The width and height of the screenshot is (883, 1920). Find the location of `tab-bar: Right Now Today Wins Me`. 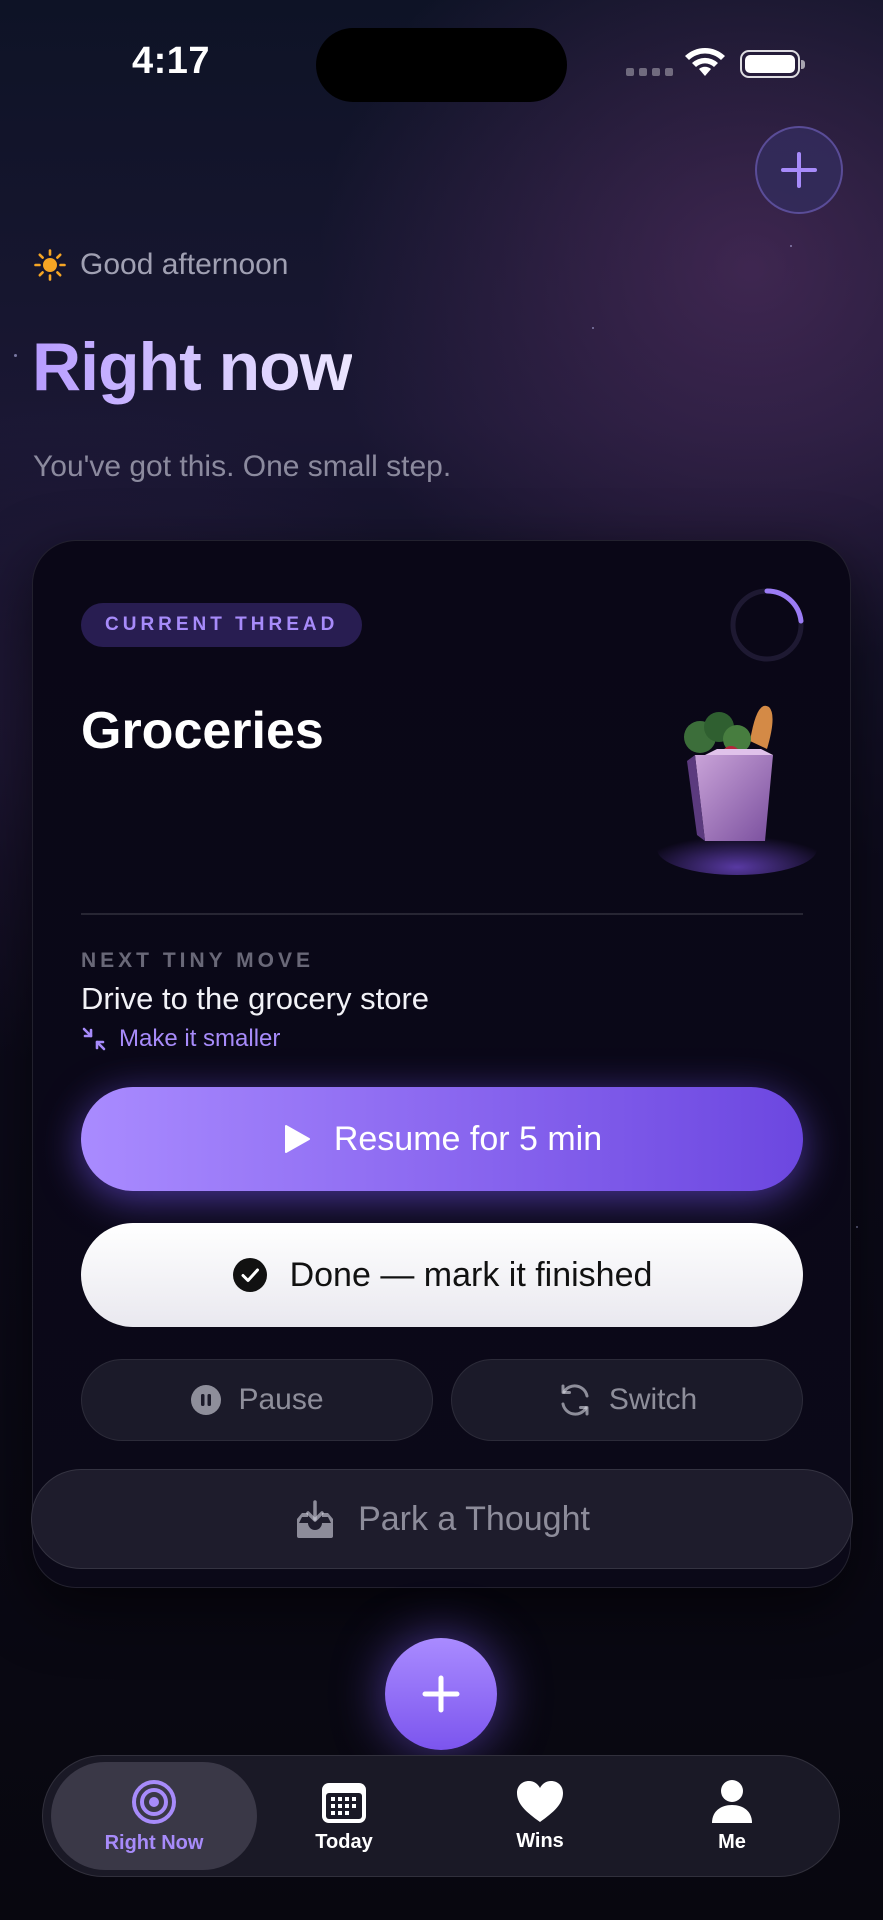

tab-bar: Right Now Today Wins Me is located at coordinates (441, 1816).